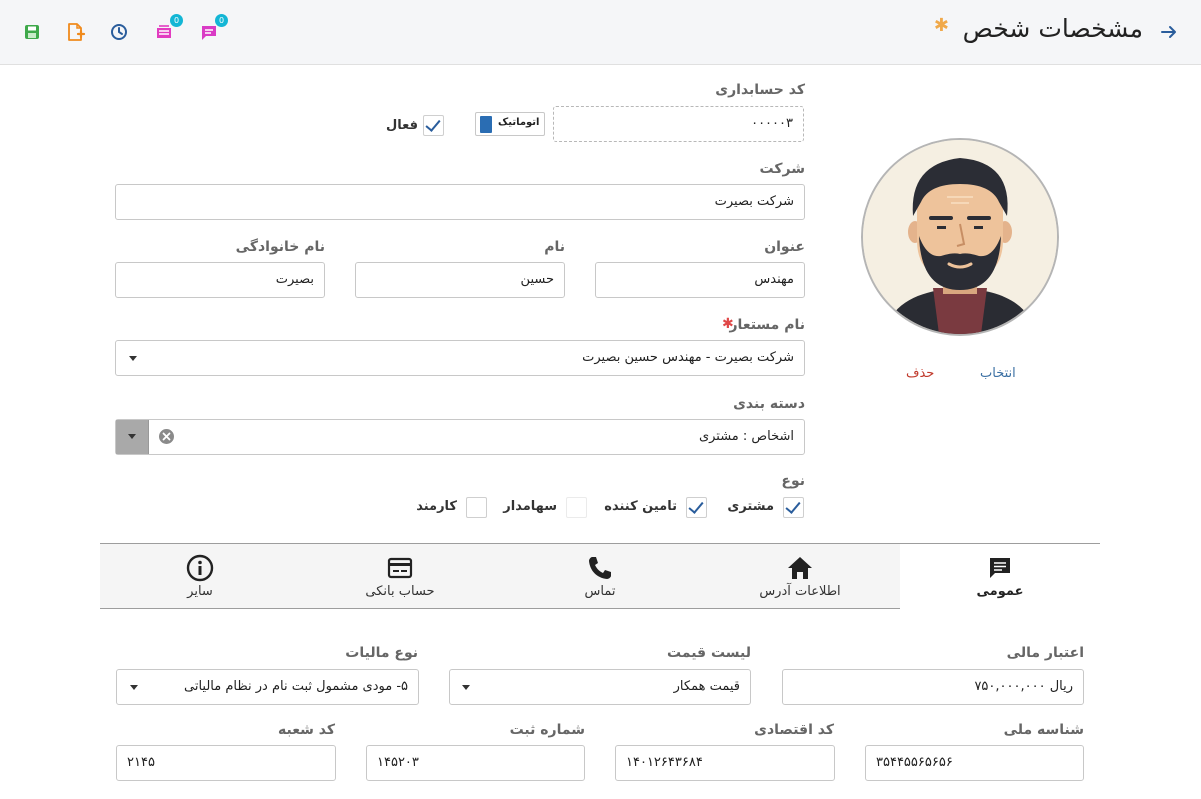  What do you see at coordinates (600, 591) in the screenshot?
I see `tab-label: تماس` at bounding box center [600, 591].